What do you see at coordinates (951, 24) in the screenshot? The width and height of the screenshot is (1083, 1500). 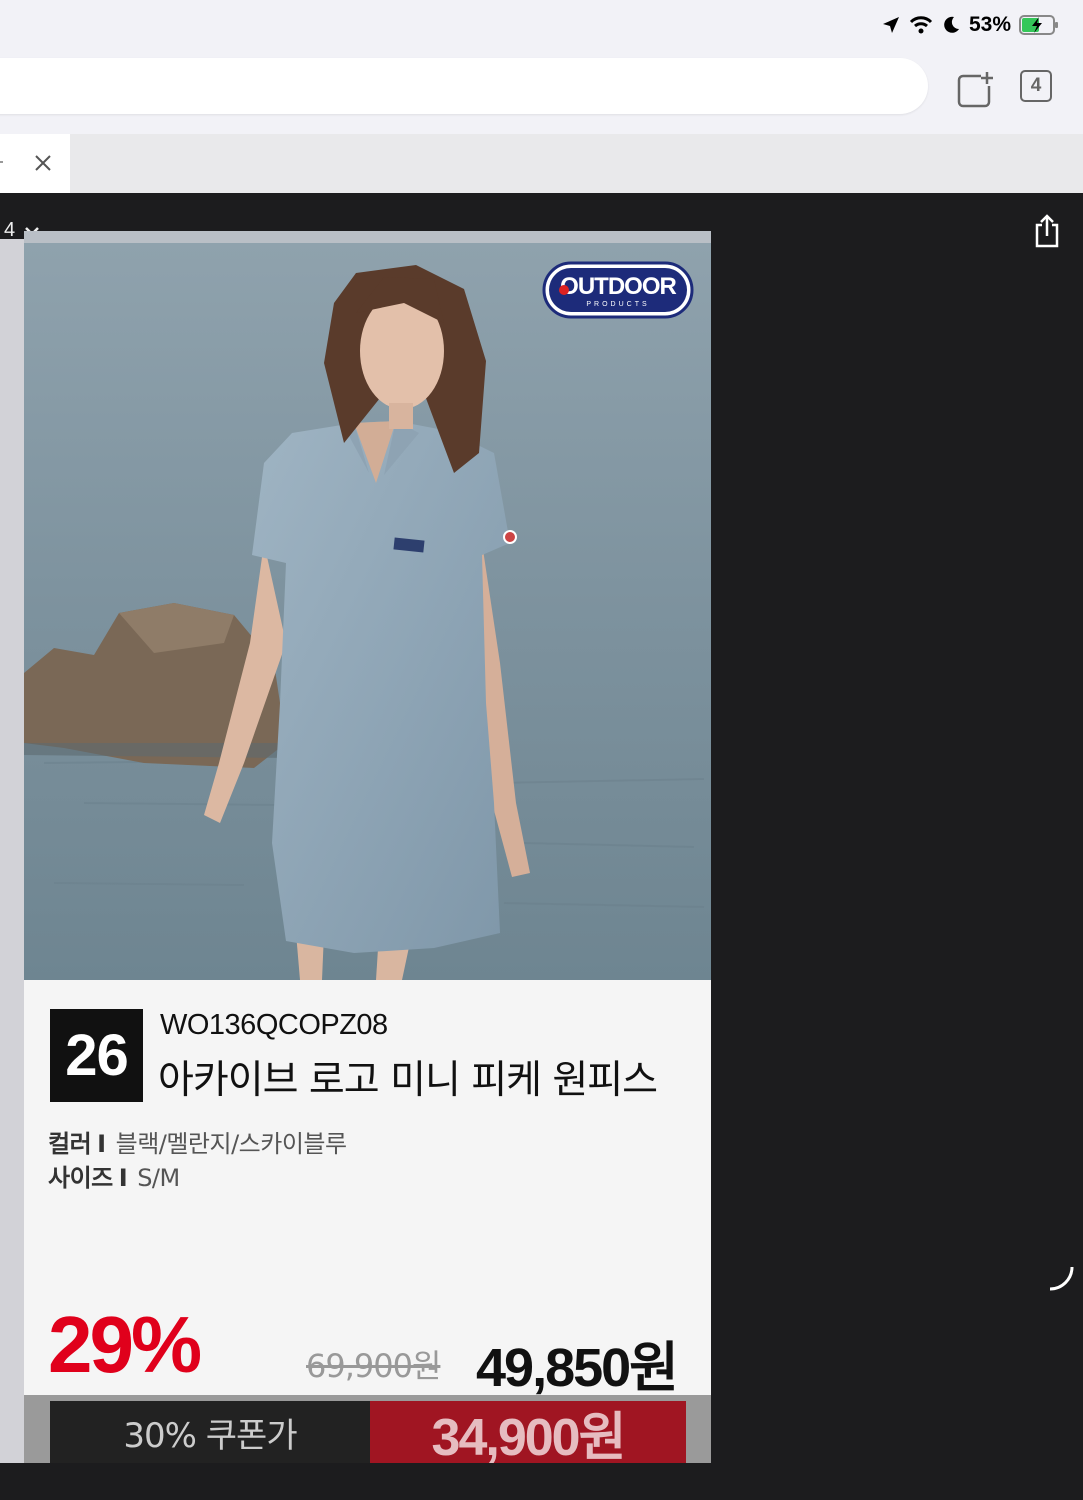 I see `moon-icon` at bounding box center [951, 24].